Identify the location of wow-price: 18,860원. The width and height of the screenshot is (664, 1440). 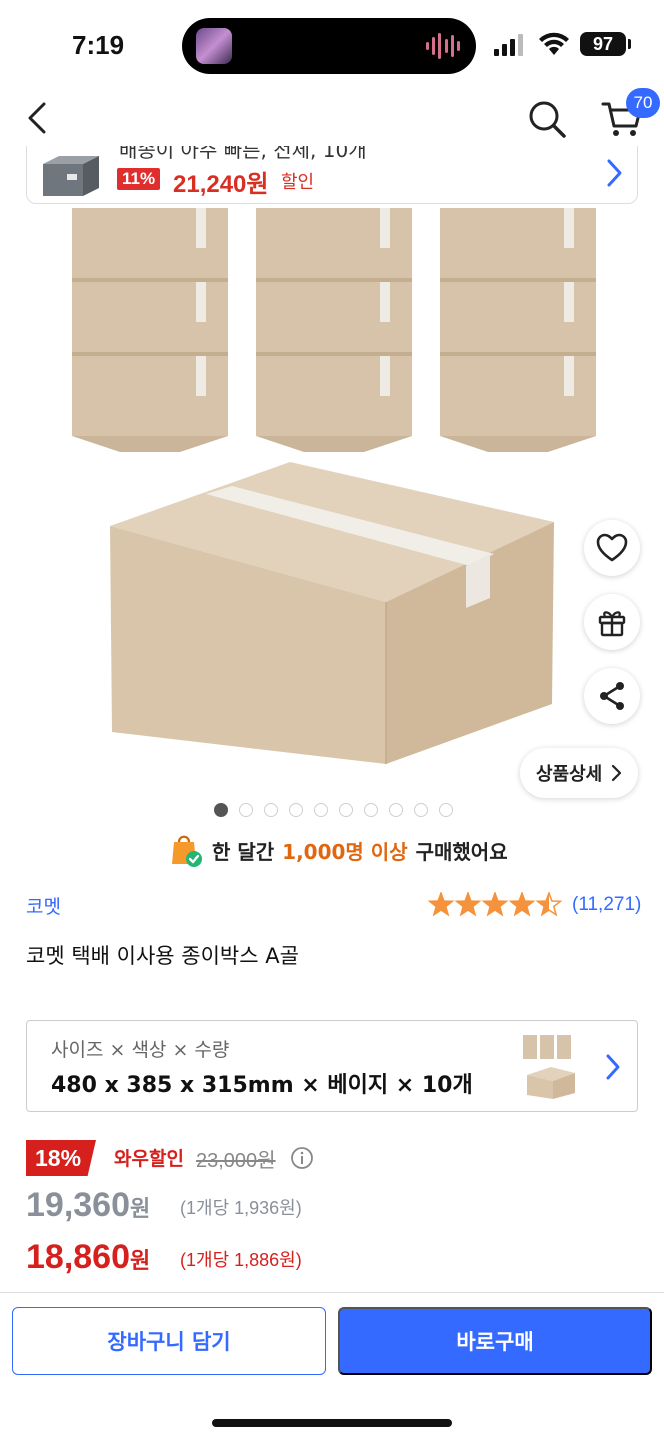
(88, 1257).